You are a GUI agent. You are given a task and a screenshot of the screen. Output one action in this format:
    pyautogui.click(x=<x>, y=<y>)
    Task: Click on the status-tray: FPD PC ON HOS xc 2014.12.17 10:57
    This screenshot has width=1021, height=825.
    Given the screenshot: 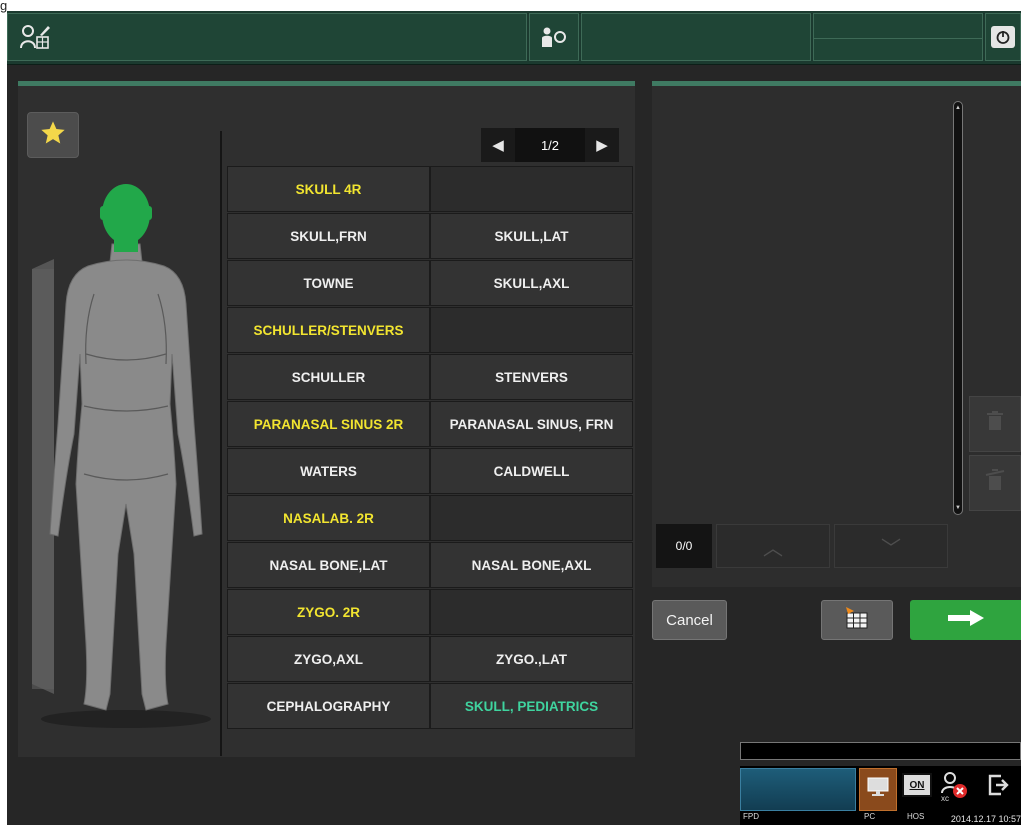 What is the action you would take?
    pyautogui.click(x=880, y=795)
    